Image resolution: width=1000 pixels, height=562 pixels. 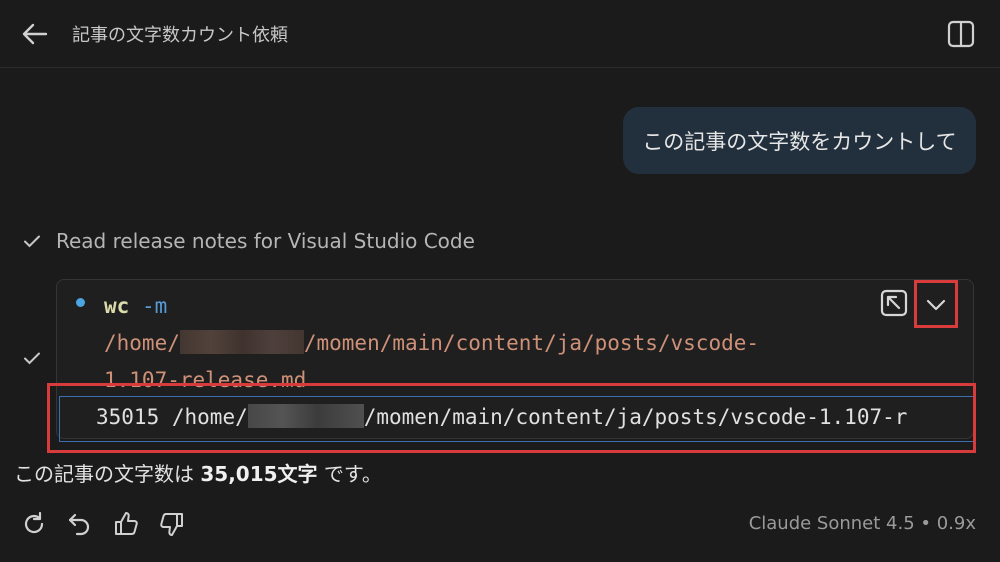 What do you see at coordinates (531, 343) in the screenshot?
I see `command-path-suffix: /momen/main/content/ja/posts/vscode-` at bounding box center [531, 343].